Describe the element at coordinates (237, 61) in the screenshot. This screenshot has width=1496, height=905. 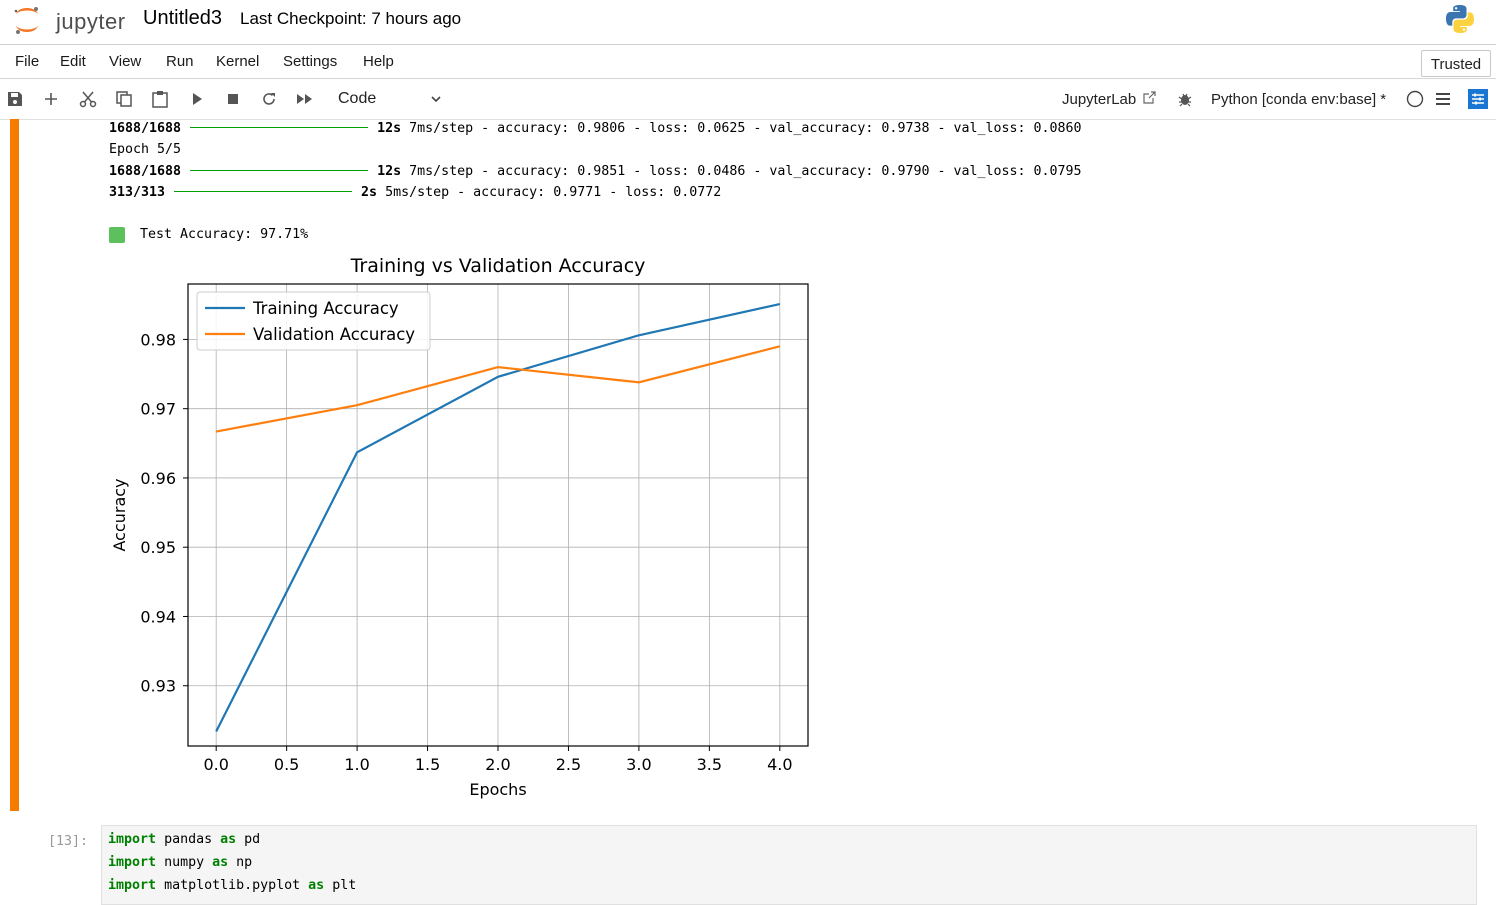
I see `menu-kernel: Kernel` at that location.